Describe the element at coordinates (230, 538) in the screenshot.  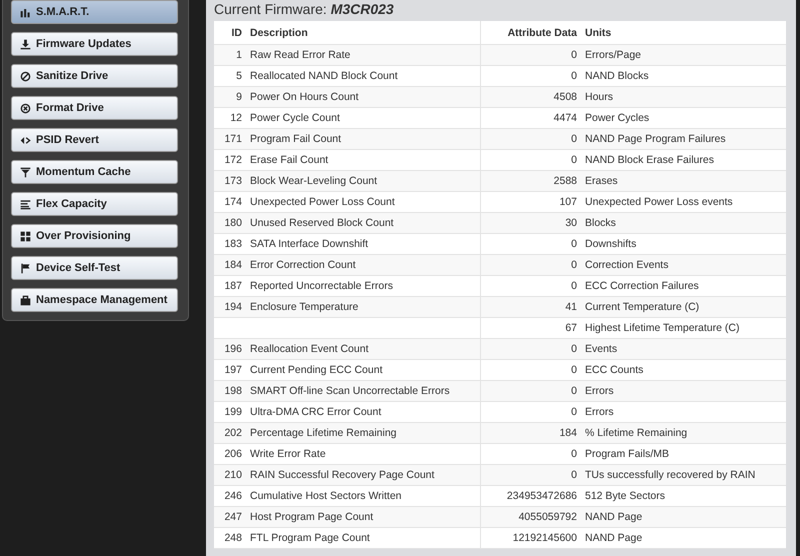
I see `table-cell: 248` at that location.